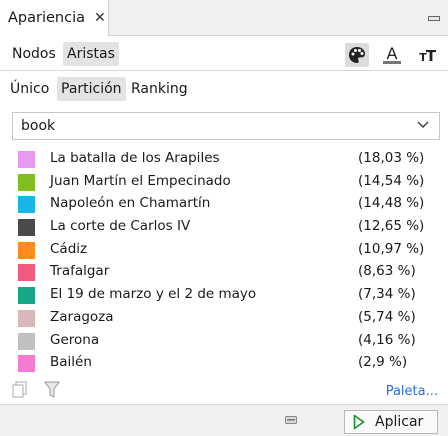 The image size is (448, 436). What do you see at coordinates (100, 18) in the screenshot?
I see `close-icon: ✕` at bounding box center [100, 18].